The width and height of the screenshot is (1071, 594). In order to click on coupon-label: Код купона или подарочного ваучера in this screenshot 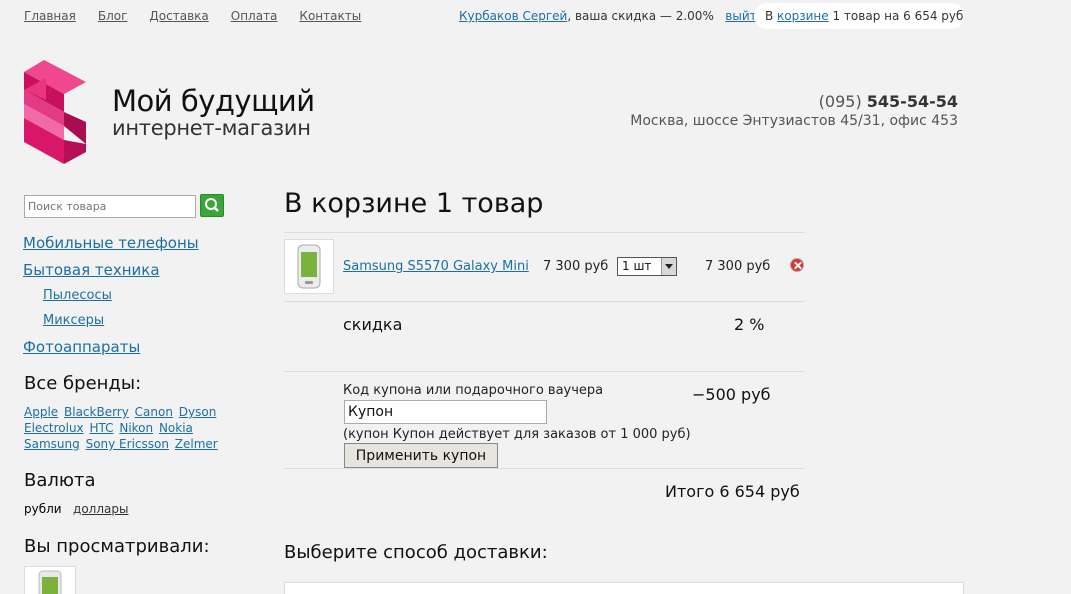, I will do `click(473, 390)`.